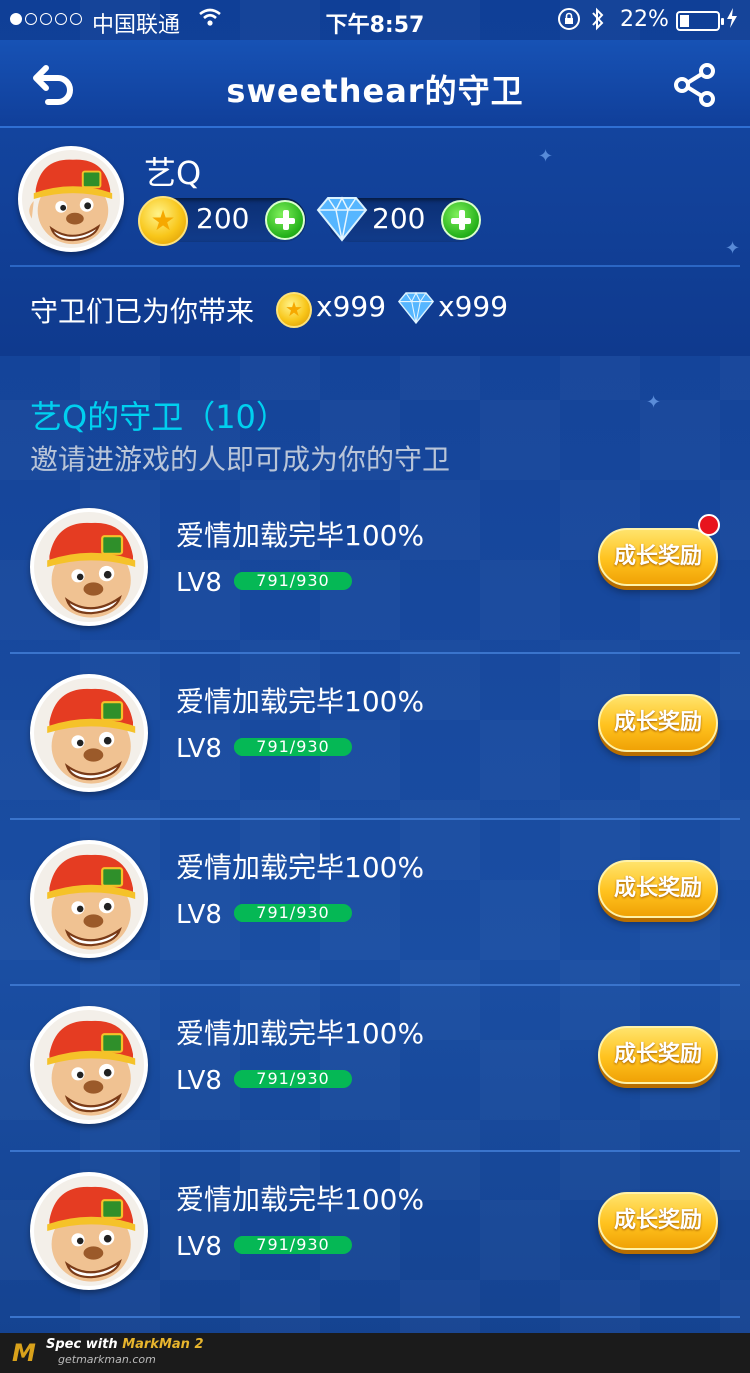 Image resolution: width=750 pixels, height=1373 pixels. I want to click on diamond-amount: 200, so click(399, 218).